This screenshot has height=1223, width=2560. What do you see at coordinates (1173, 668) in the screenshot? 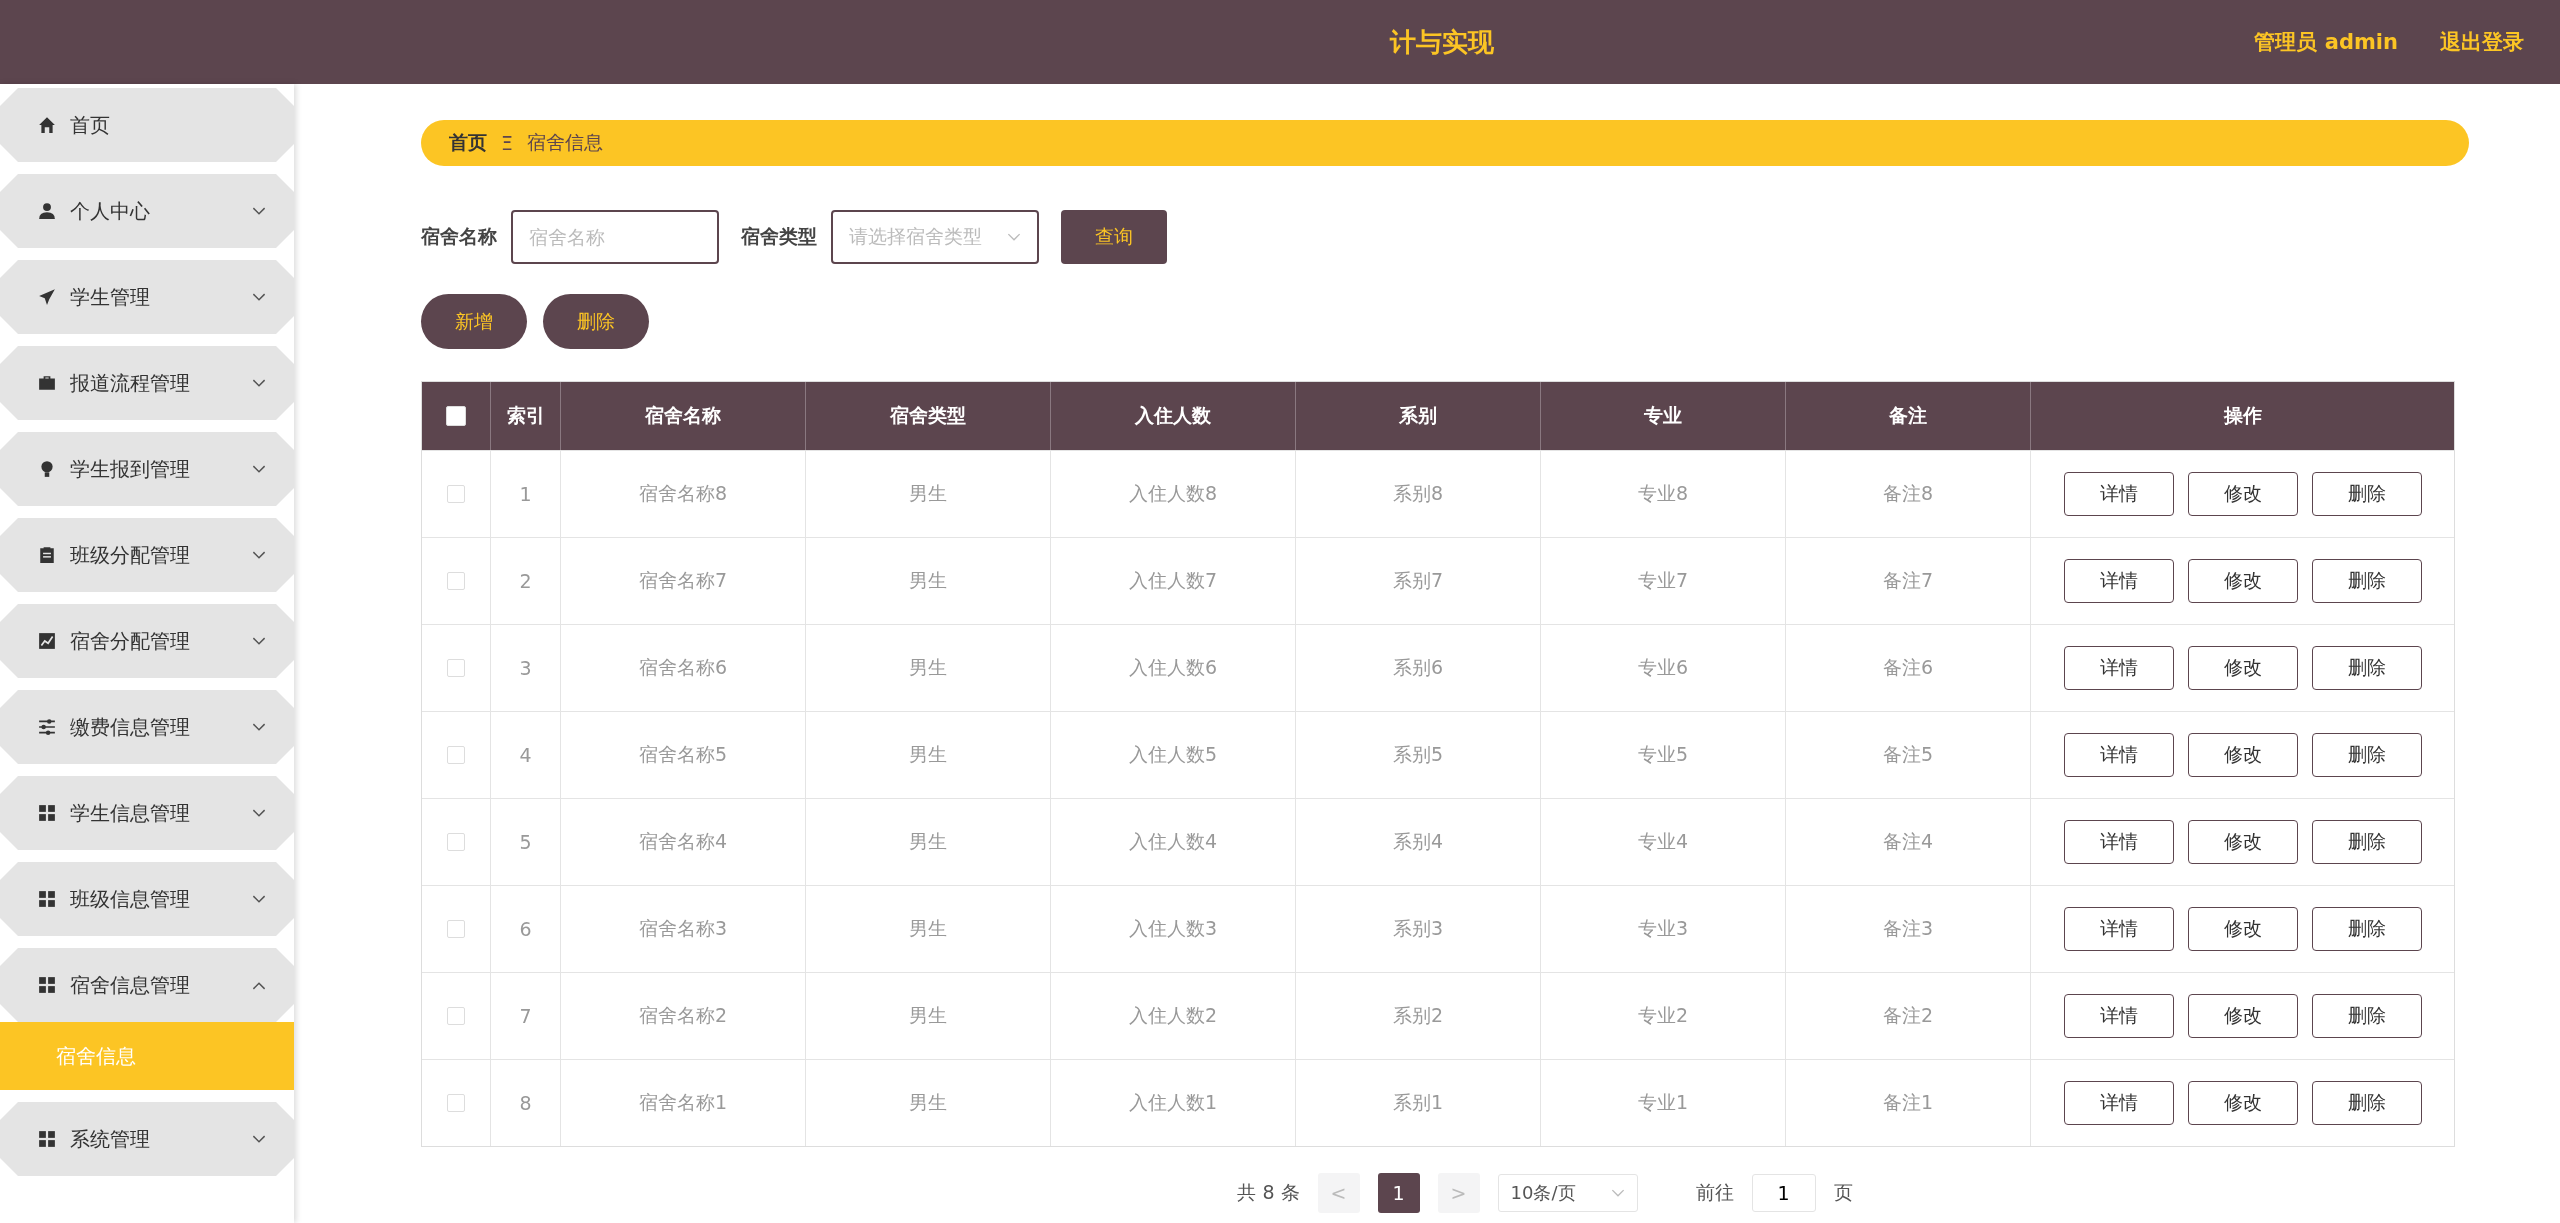
I see `table-cell: 入住人数6` at bounding box center [1173, 668].